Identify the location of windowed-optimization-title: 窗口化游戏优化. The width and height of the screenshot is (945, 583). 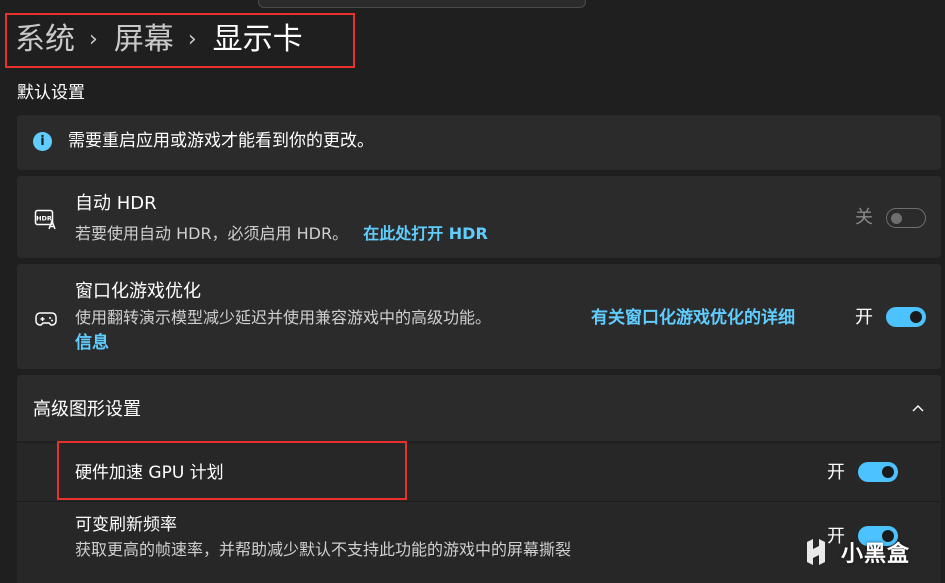
(138, 291).